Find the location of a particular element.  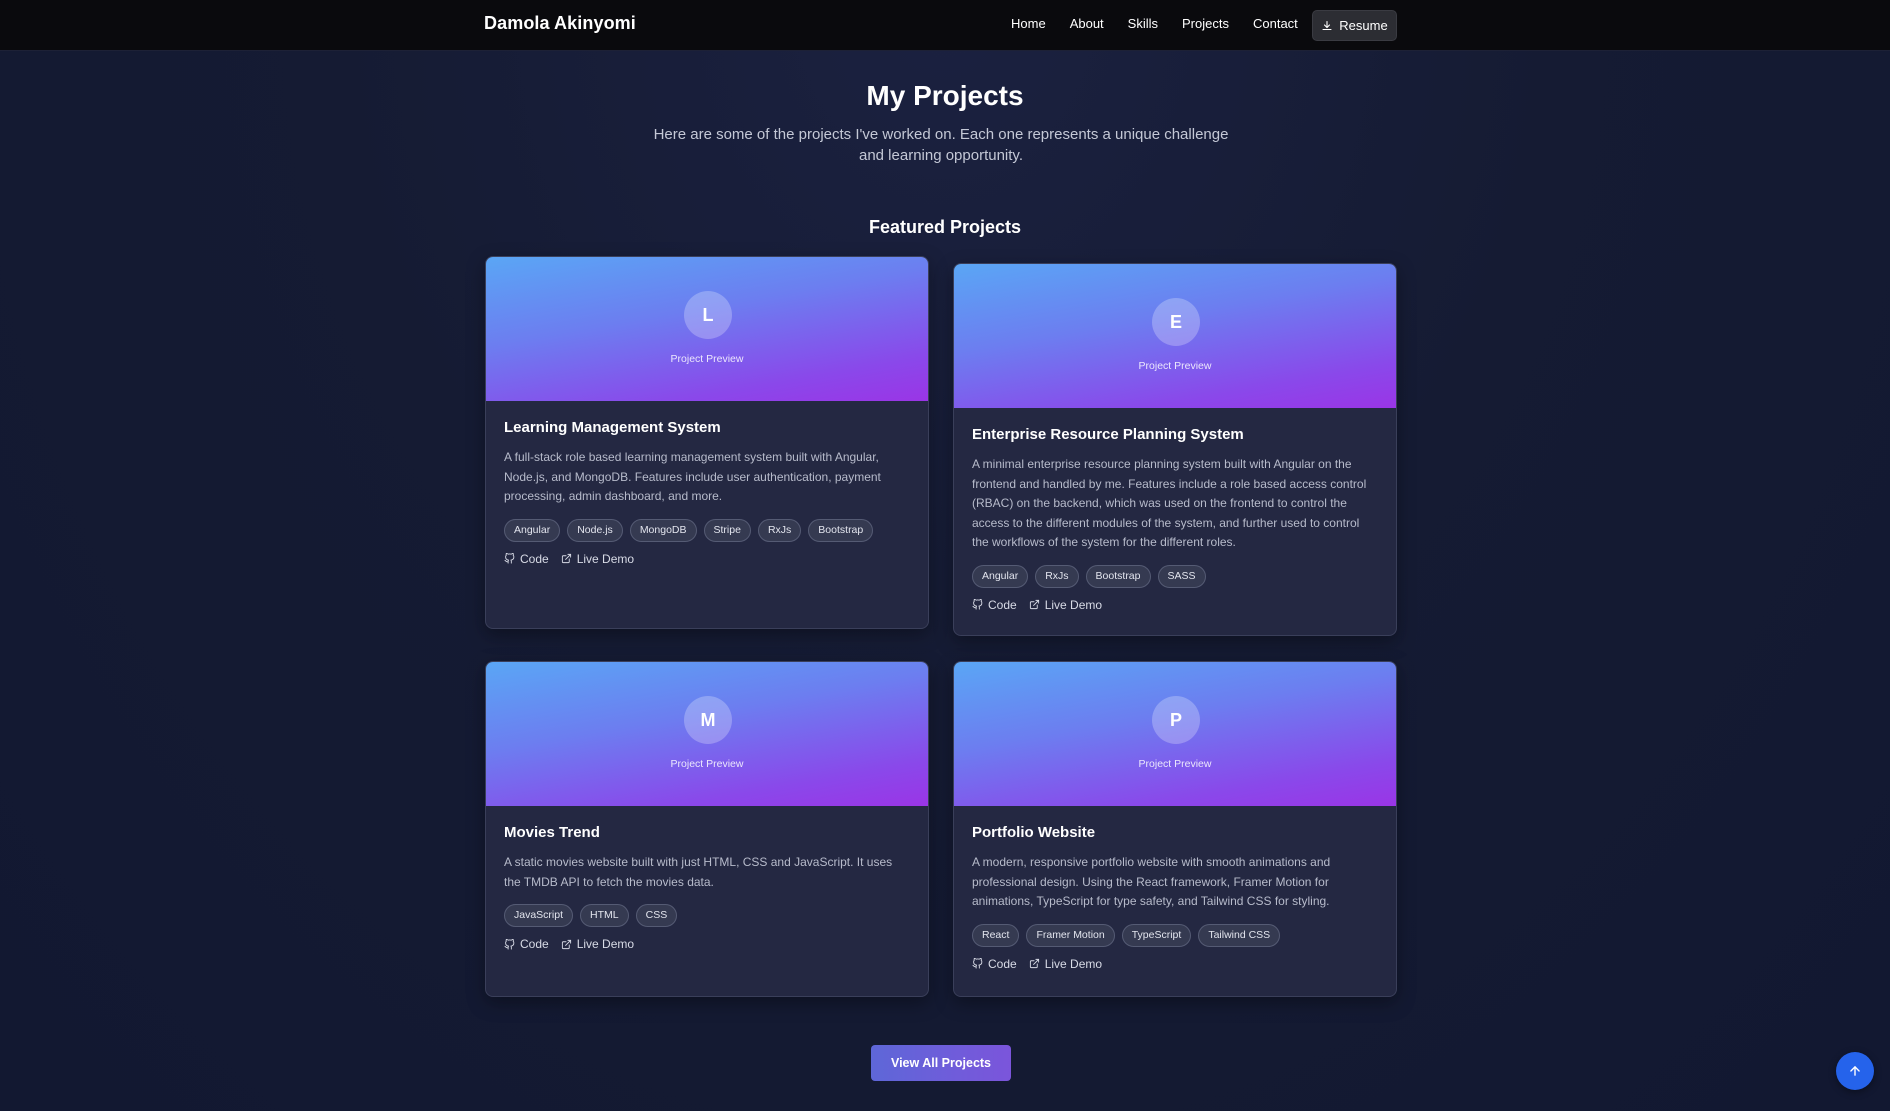

nav-link-home: Home is located at coordinates (1028, 23).